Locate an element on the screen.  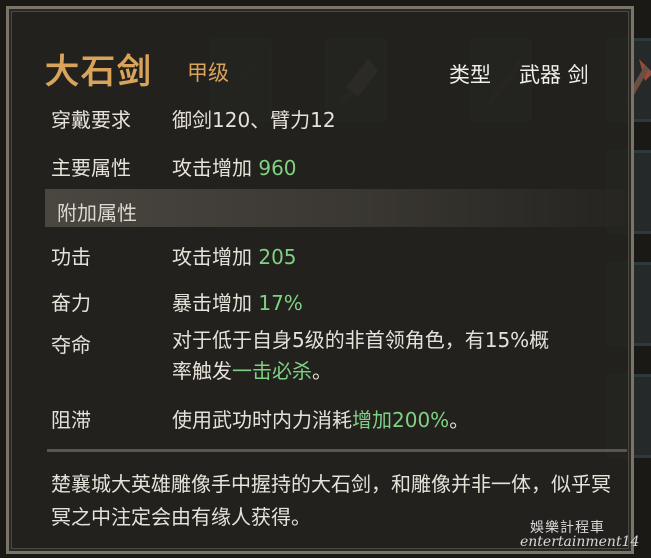
bonus-2-label: 奋力 is located at coordinates (71, 303).